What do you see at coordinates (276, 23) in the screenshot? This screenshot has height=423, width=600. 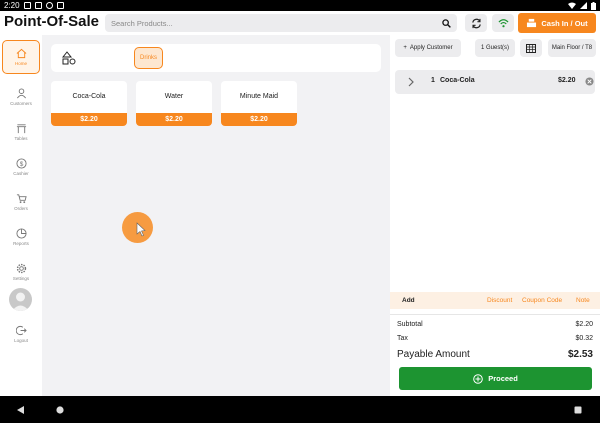 I see `search-input` at bounding box center [276, 23].